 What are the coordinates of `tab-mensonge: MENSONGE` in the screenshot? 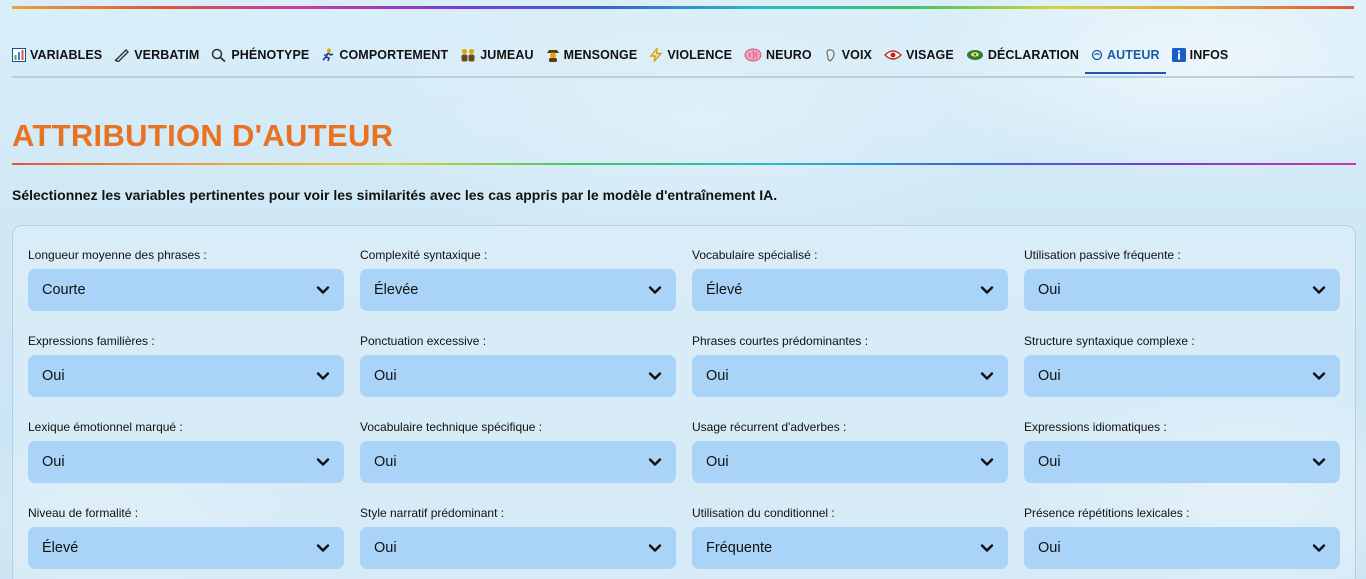 It's located at (592, 58).